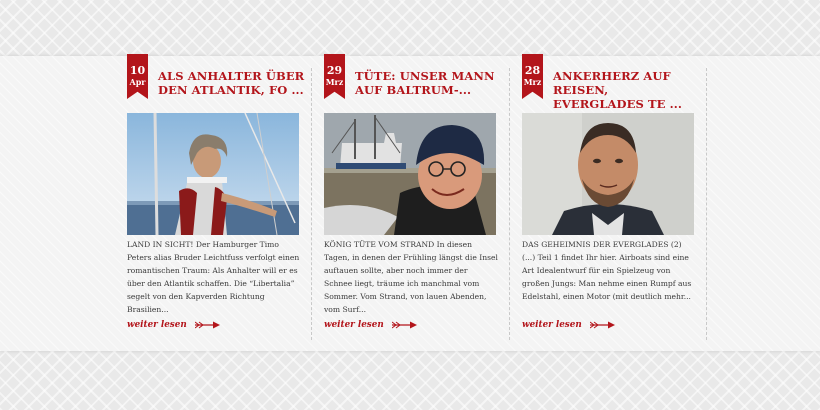  What do you see at coordinates (532, 70) in the screenshot?
I see `date-day: 28` at bounding box center [532, 70].